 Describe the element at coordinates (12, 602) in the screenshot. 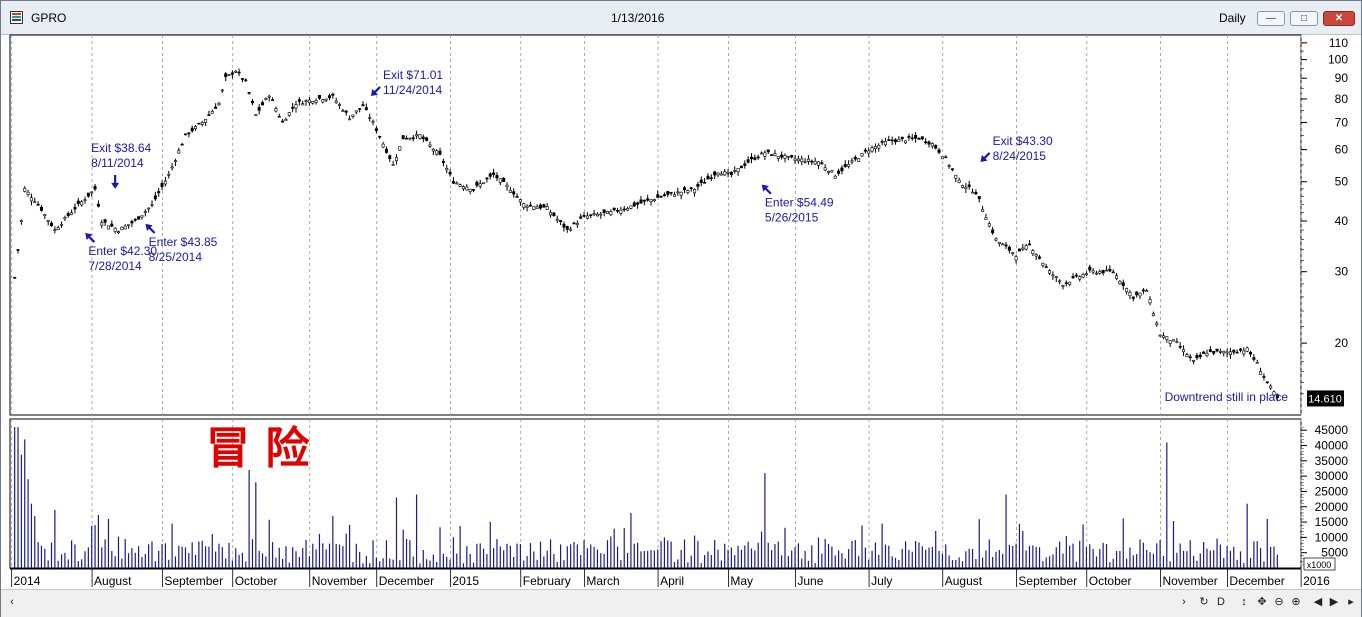

I see `scroll-left-icon: ‹` at that location.